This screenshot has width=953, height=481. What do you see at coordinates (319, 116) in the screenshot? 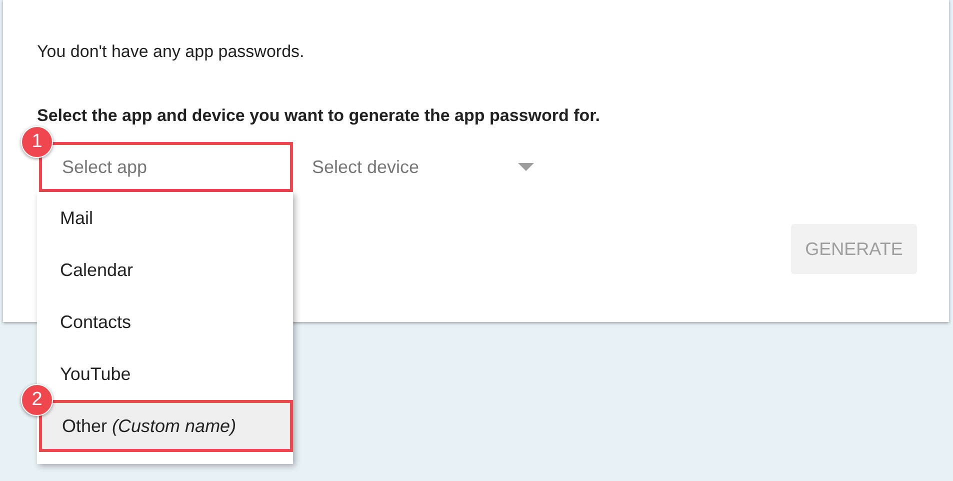
I see `instruction-text: Select the app and device you want to generate the app password for.` at bounding box center [319, 116].